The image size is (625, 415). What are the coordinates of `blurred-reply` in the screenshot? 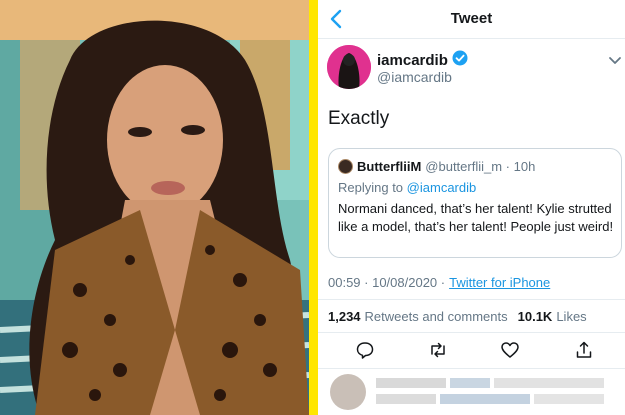 It's located at (476, 393).